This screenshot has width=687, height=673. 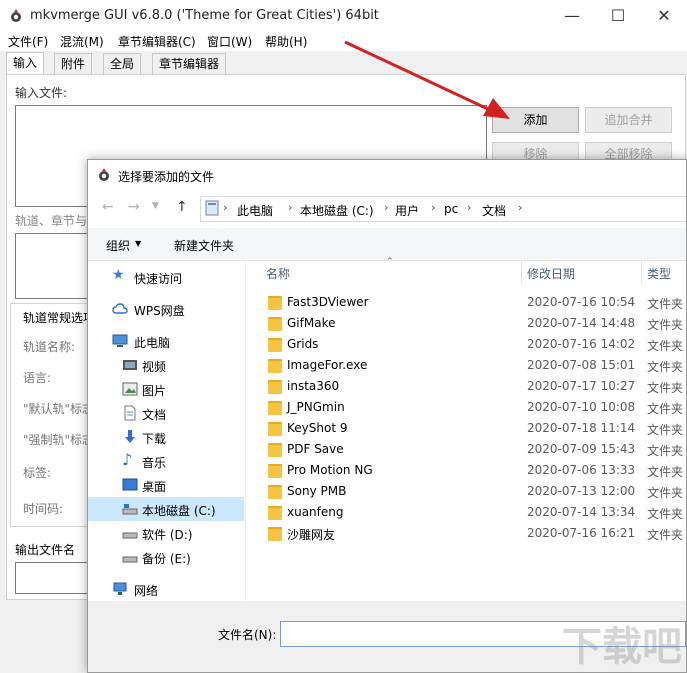 I want to click on nav-label: 视频, so click(x=154, y=367).